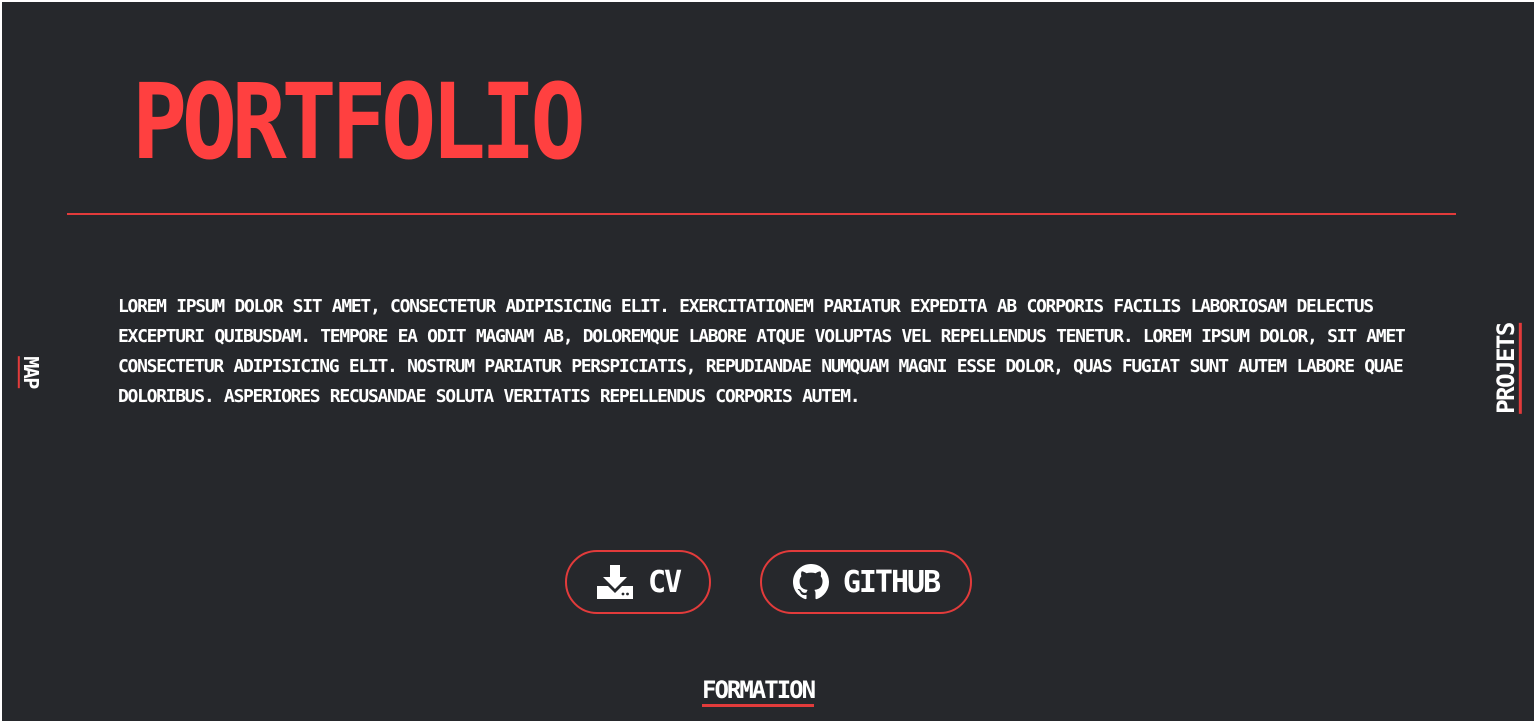  Describe the element at coordinates (810, 582) in the screenshot. I see `github-icon` at that location.